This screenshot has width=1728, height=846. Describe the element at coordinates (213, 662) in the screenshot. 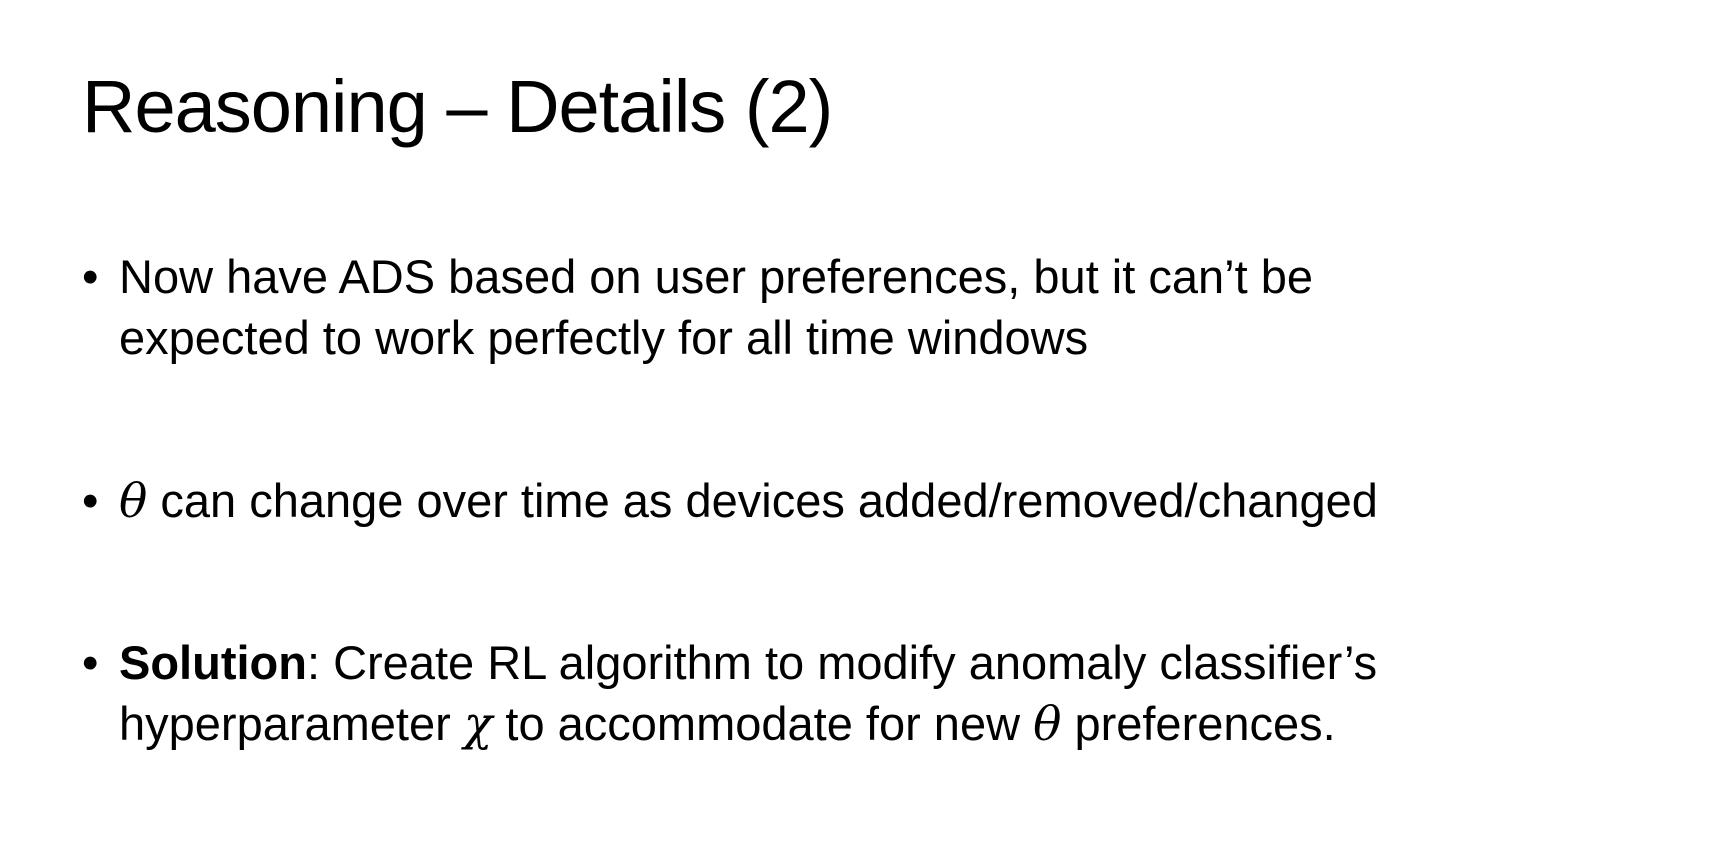

I see `solution-label: Solution` at that location.